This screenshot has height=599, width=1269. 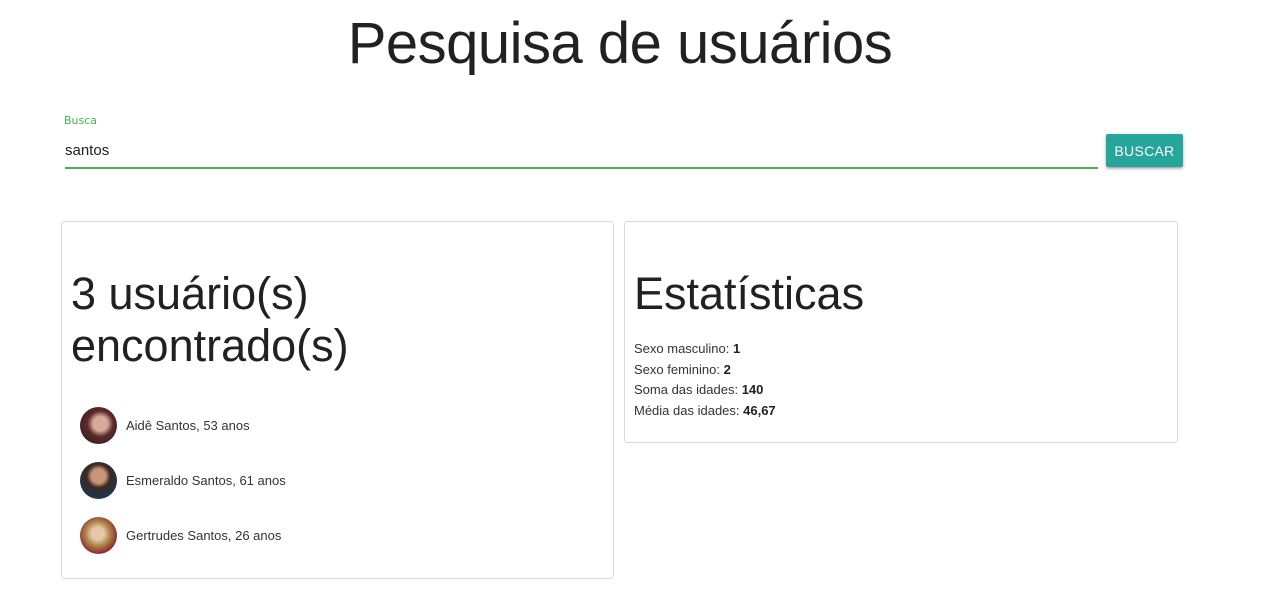 I want to click on stat-value: 46,67, so click(x=759, y=410).